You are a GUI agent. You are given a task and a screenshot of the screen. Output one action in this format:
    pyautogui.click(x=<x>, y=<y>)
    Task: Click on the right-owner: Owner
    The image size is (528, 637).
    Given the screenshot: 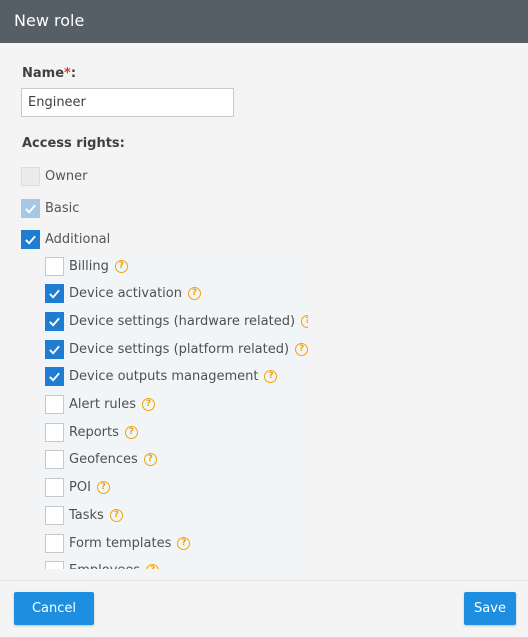 What is the action you would take?
    pyautogui.click(x=54, y=176)
    